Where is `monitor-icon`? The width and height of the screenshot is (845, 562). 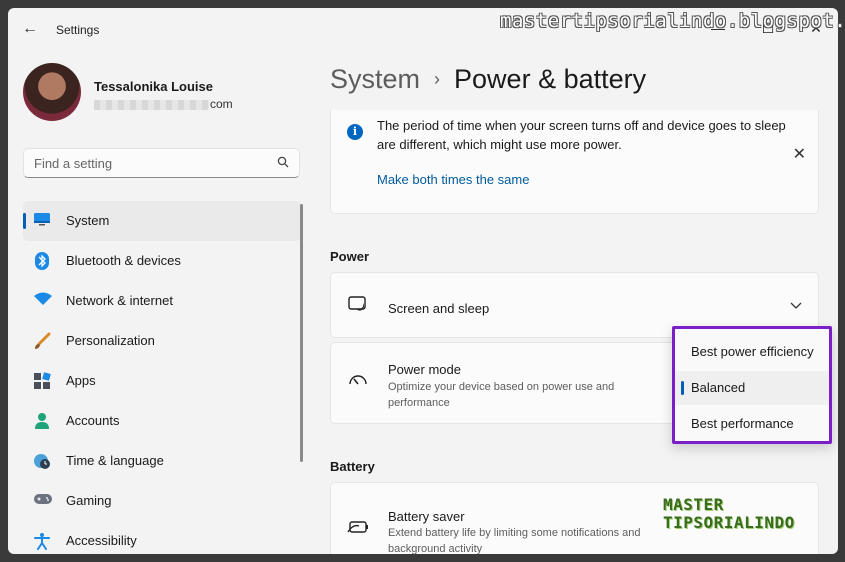
monitor-icon is located at coordinates (42, 221).